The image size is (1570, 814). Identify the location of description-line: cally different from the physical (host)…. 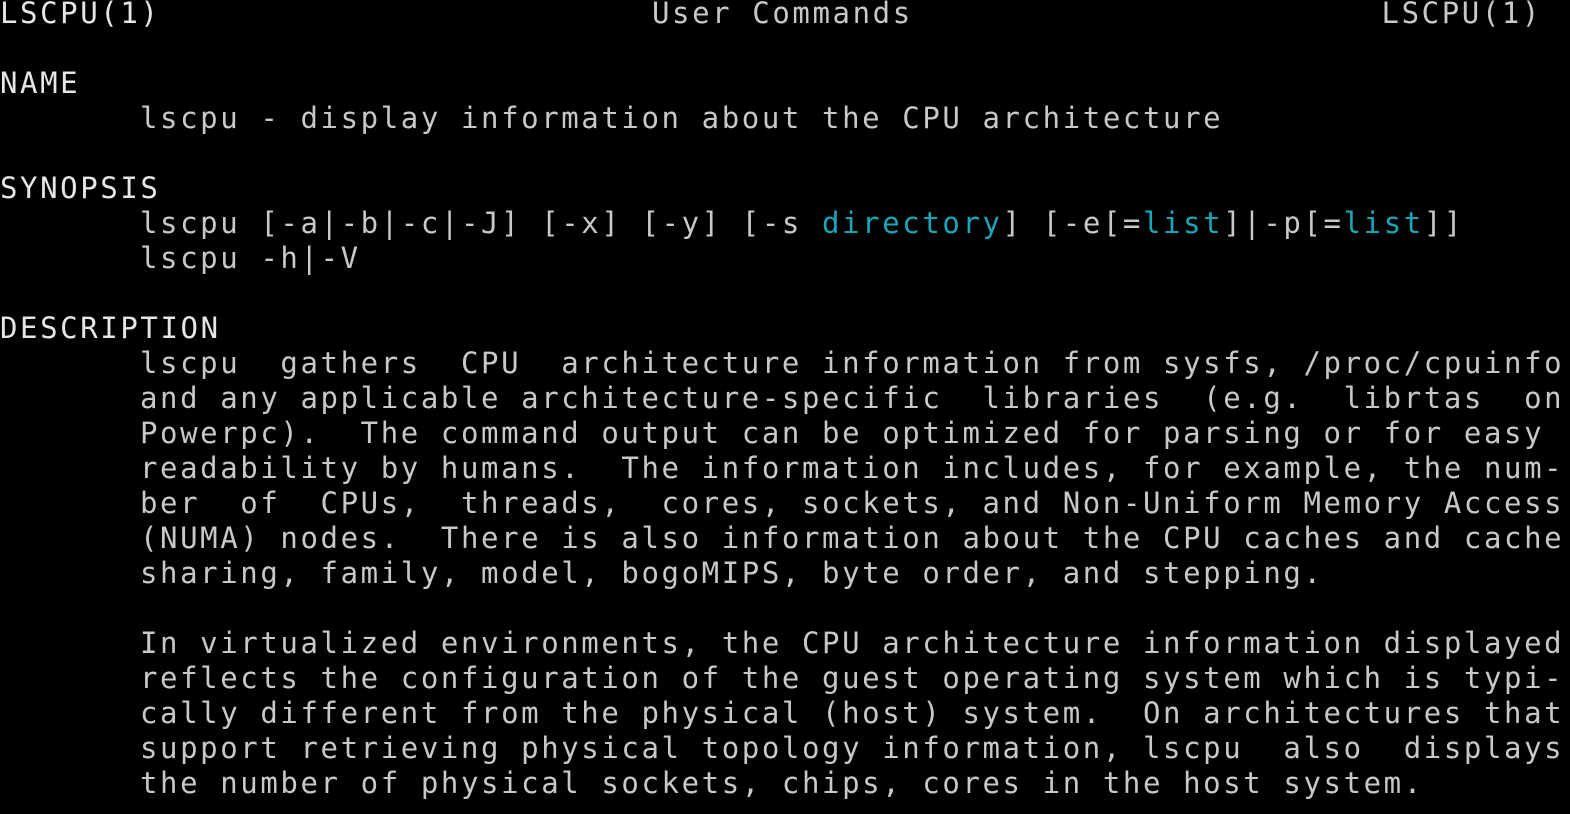
(852, 713).